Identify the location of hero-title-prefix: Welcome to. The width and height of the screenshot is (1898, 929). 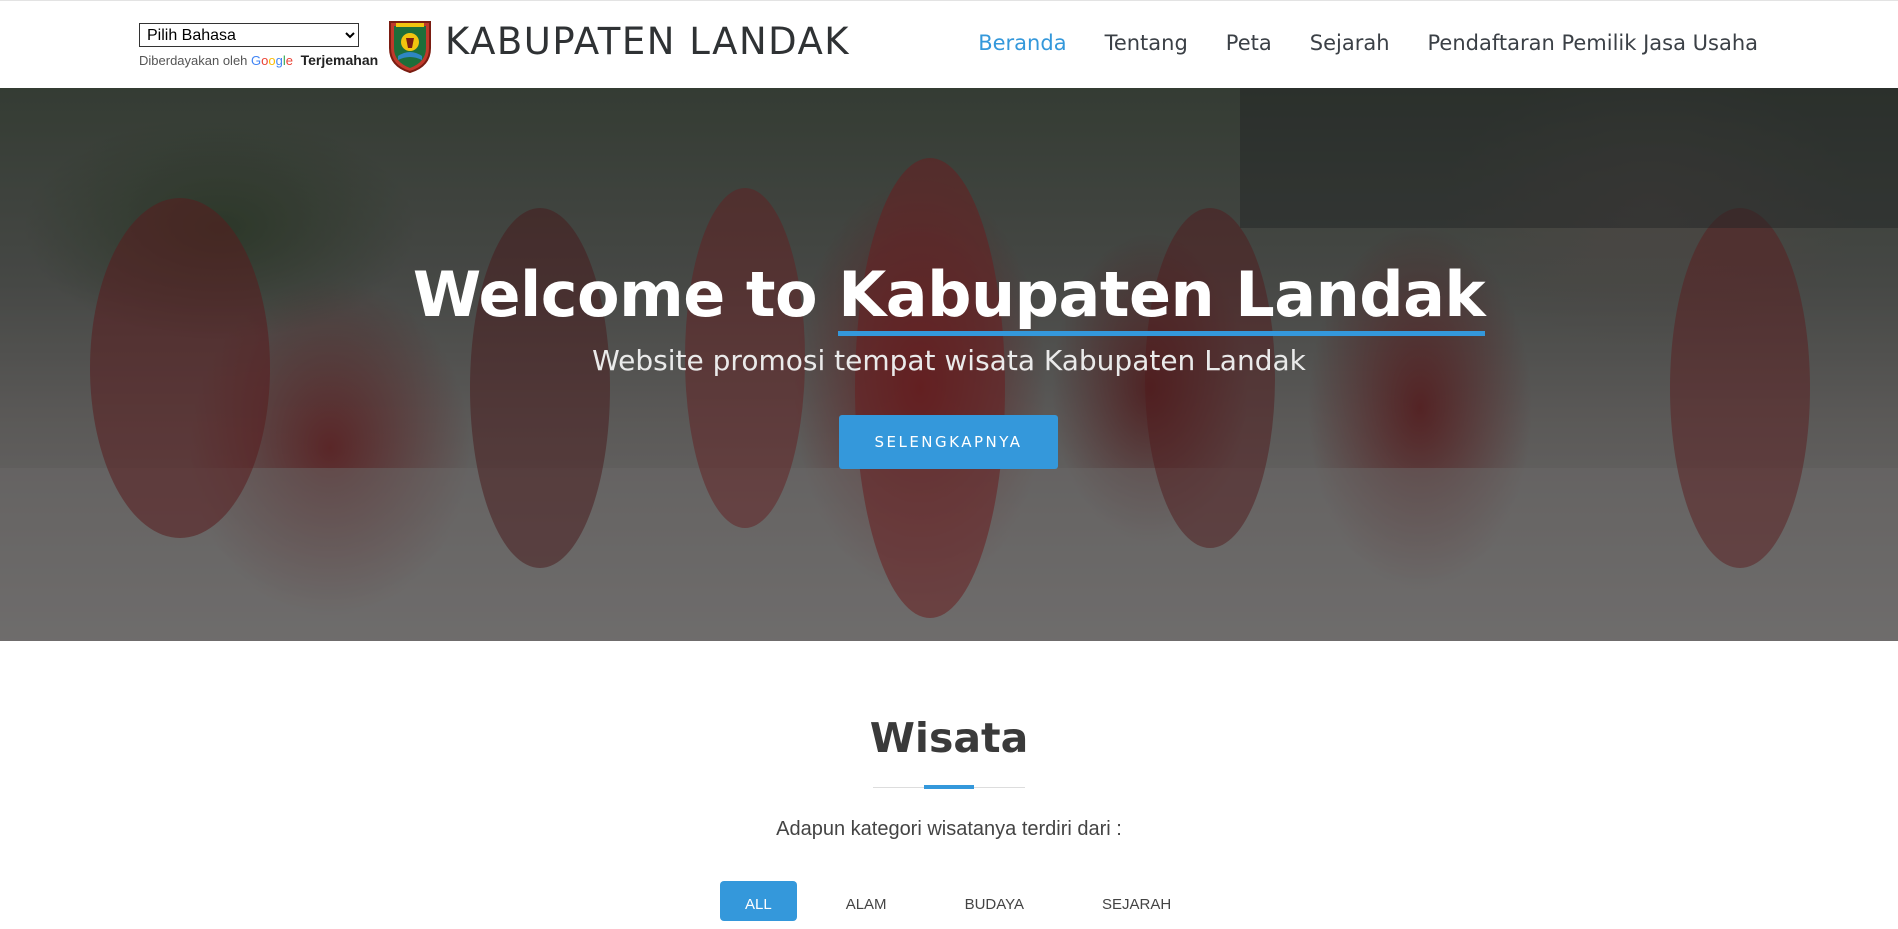
(615, 294).